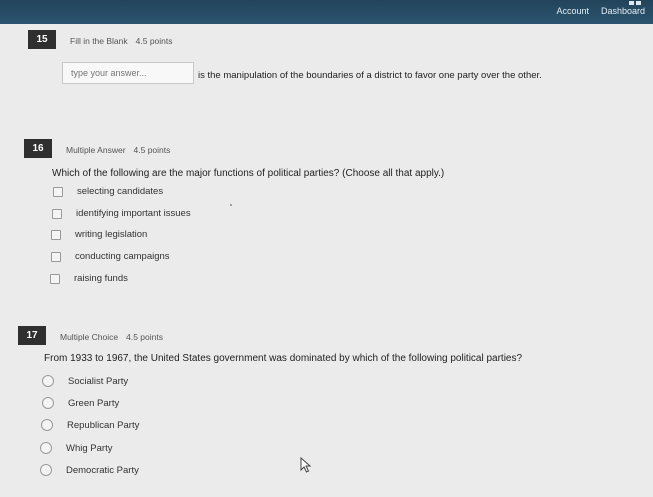  What do you see at coordinates (111, 234) in the screenshot?
I see `option-label: writing legislation` at bounding box center [111, 234].